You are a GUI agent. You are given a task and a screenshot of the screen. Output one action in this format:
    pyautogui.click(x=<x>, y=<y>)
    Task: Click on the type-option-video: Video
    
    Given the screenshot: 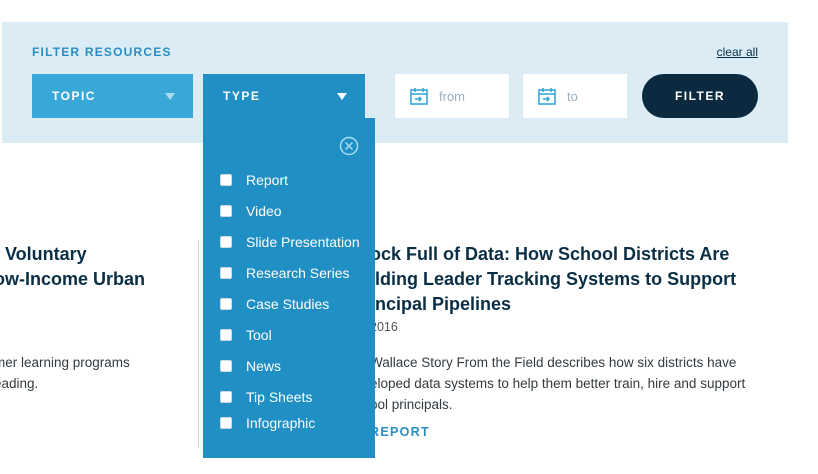 What is the action you would take?
    pyautogui.click(x=251, y=211)
    